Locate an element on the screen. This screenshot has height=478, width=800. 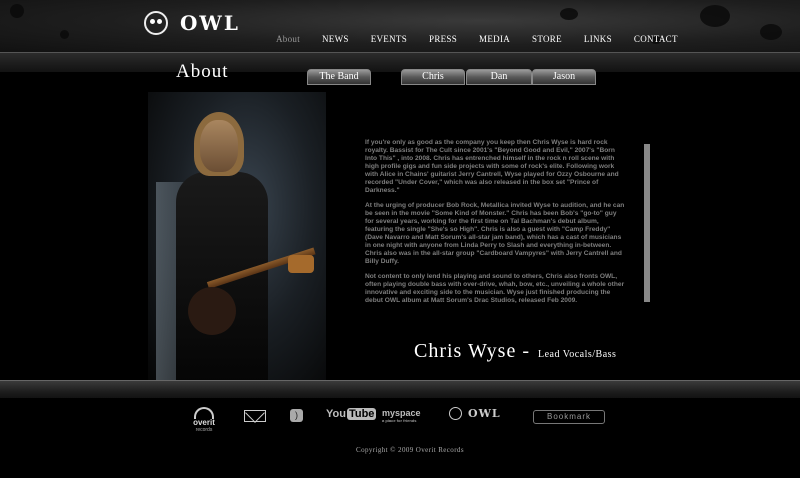
nav-item-events: EVENTS is located at coordinates (389, 39).